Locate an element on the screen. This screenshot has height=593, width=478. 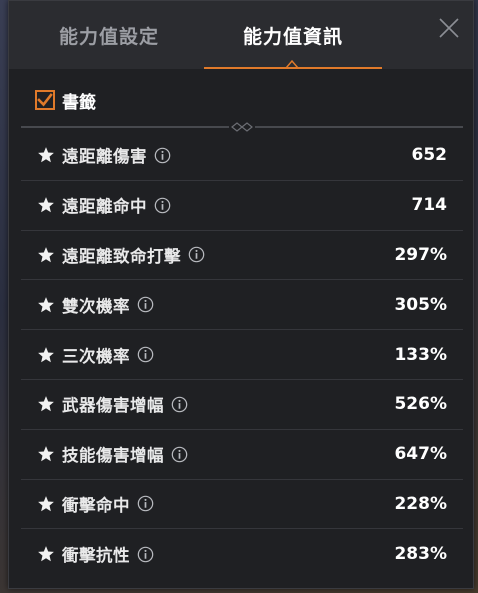
stat-value: 297% is located at coordinates (420, 254).